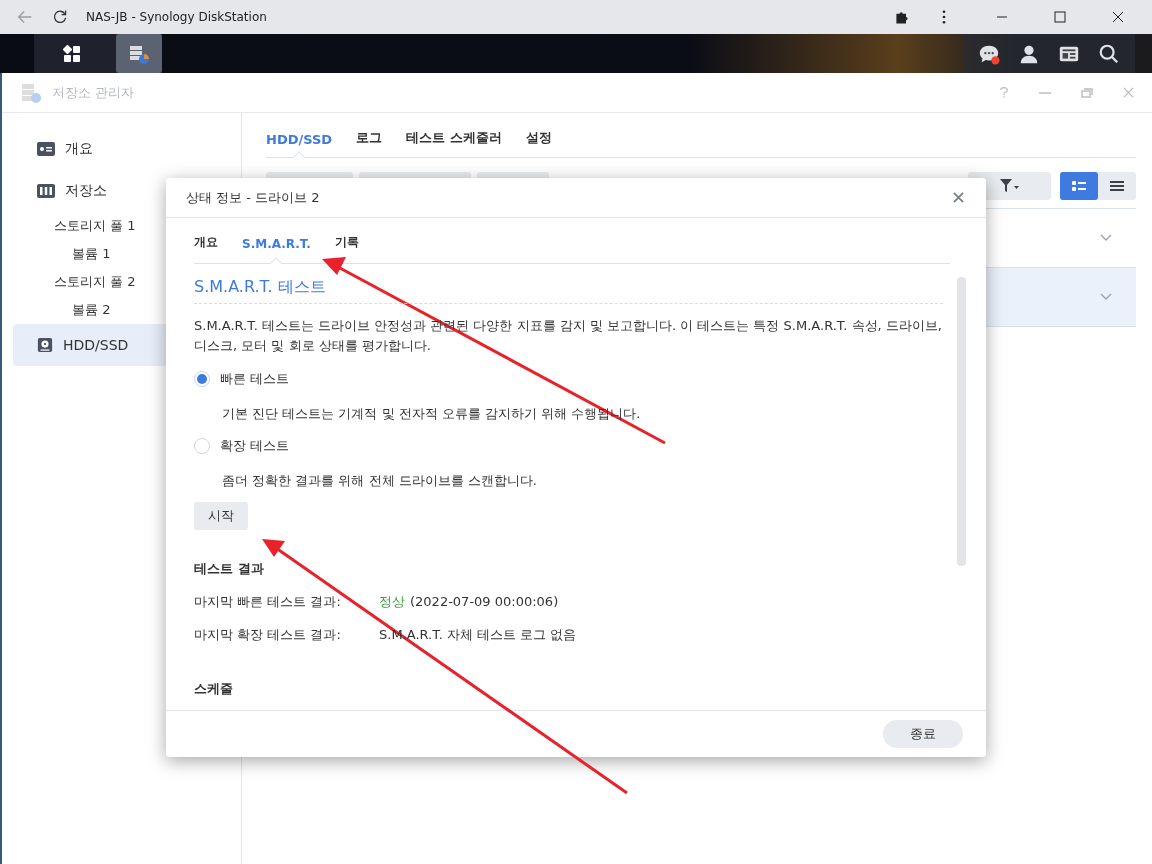 The image size is (1152, 864). Describe the element at coordinates (454, 143) in the screenshot. I see `tab: 테스트 스케줄러` at that location.